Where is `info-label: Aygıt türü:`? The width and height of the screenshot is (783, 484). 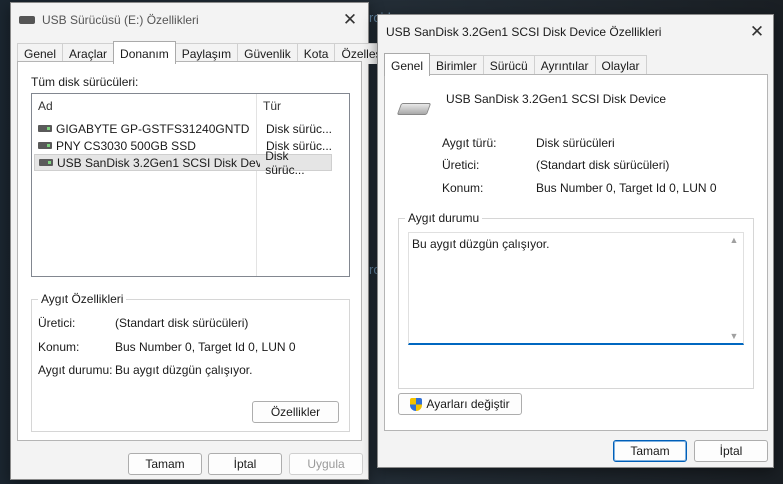 info-label: Aygıt türü: is located at coordinates (469, 143).